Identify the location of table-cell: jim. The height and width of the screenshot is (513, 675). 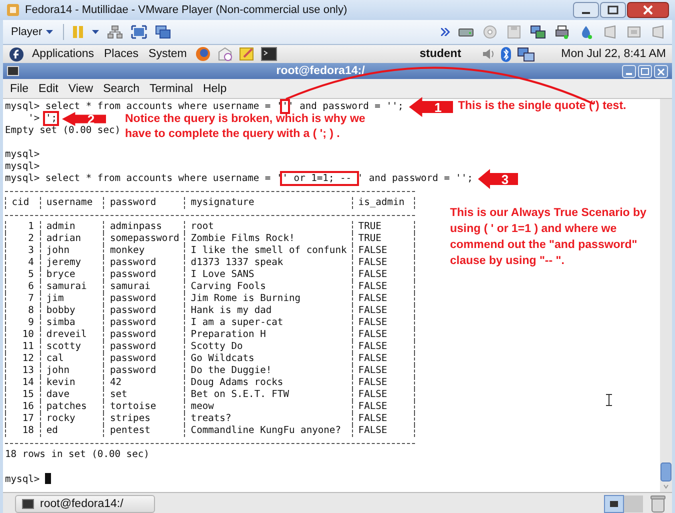
(72, 299).